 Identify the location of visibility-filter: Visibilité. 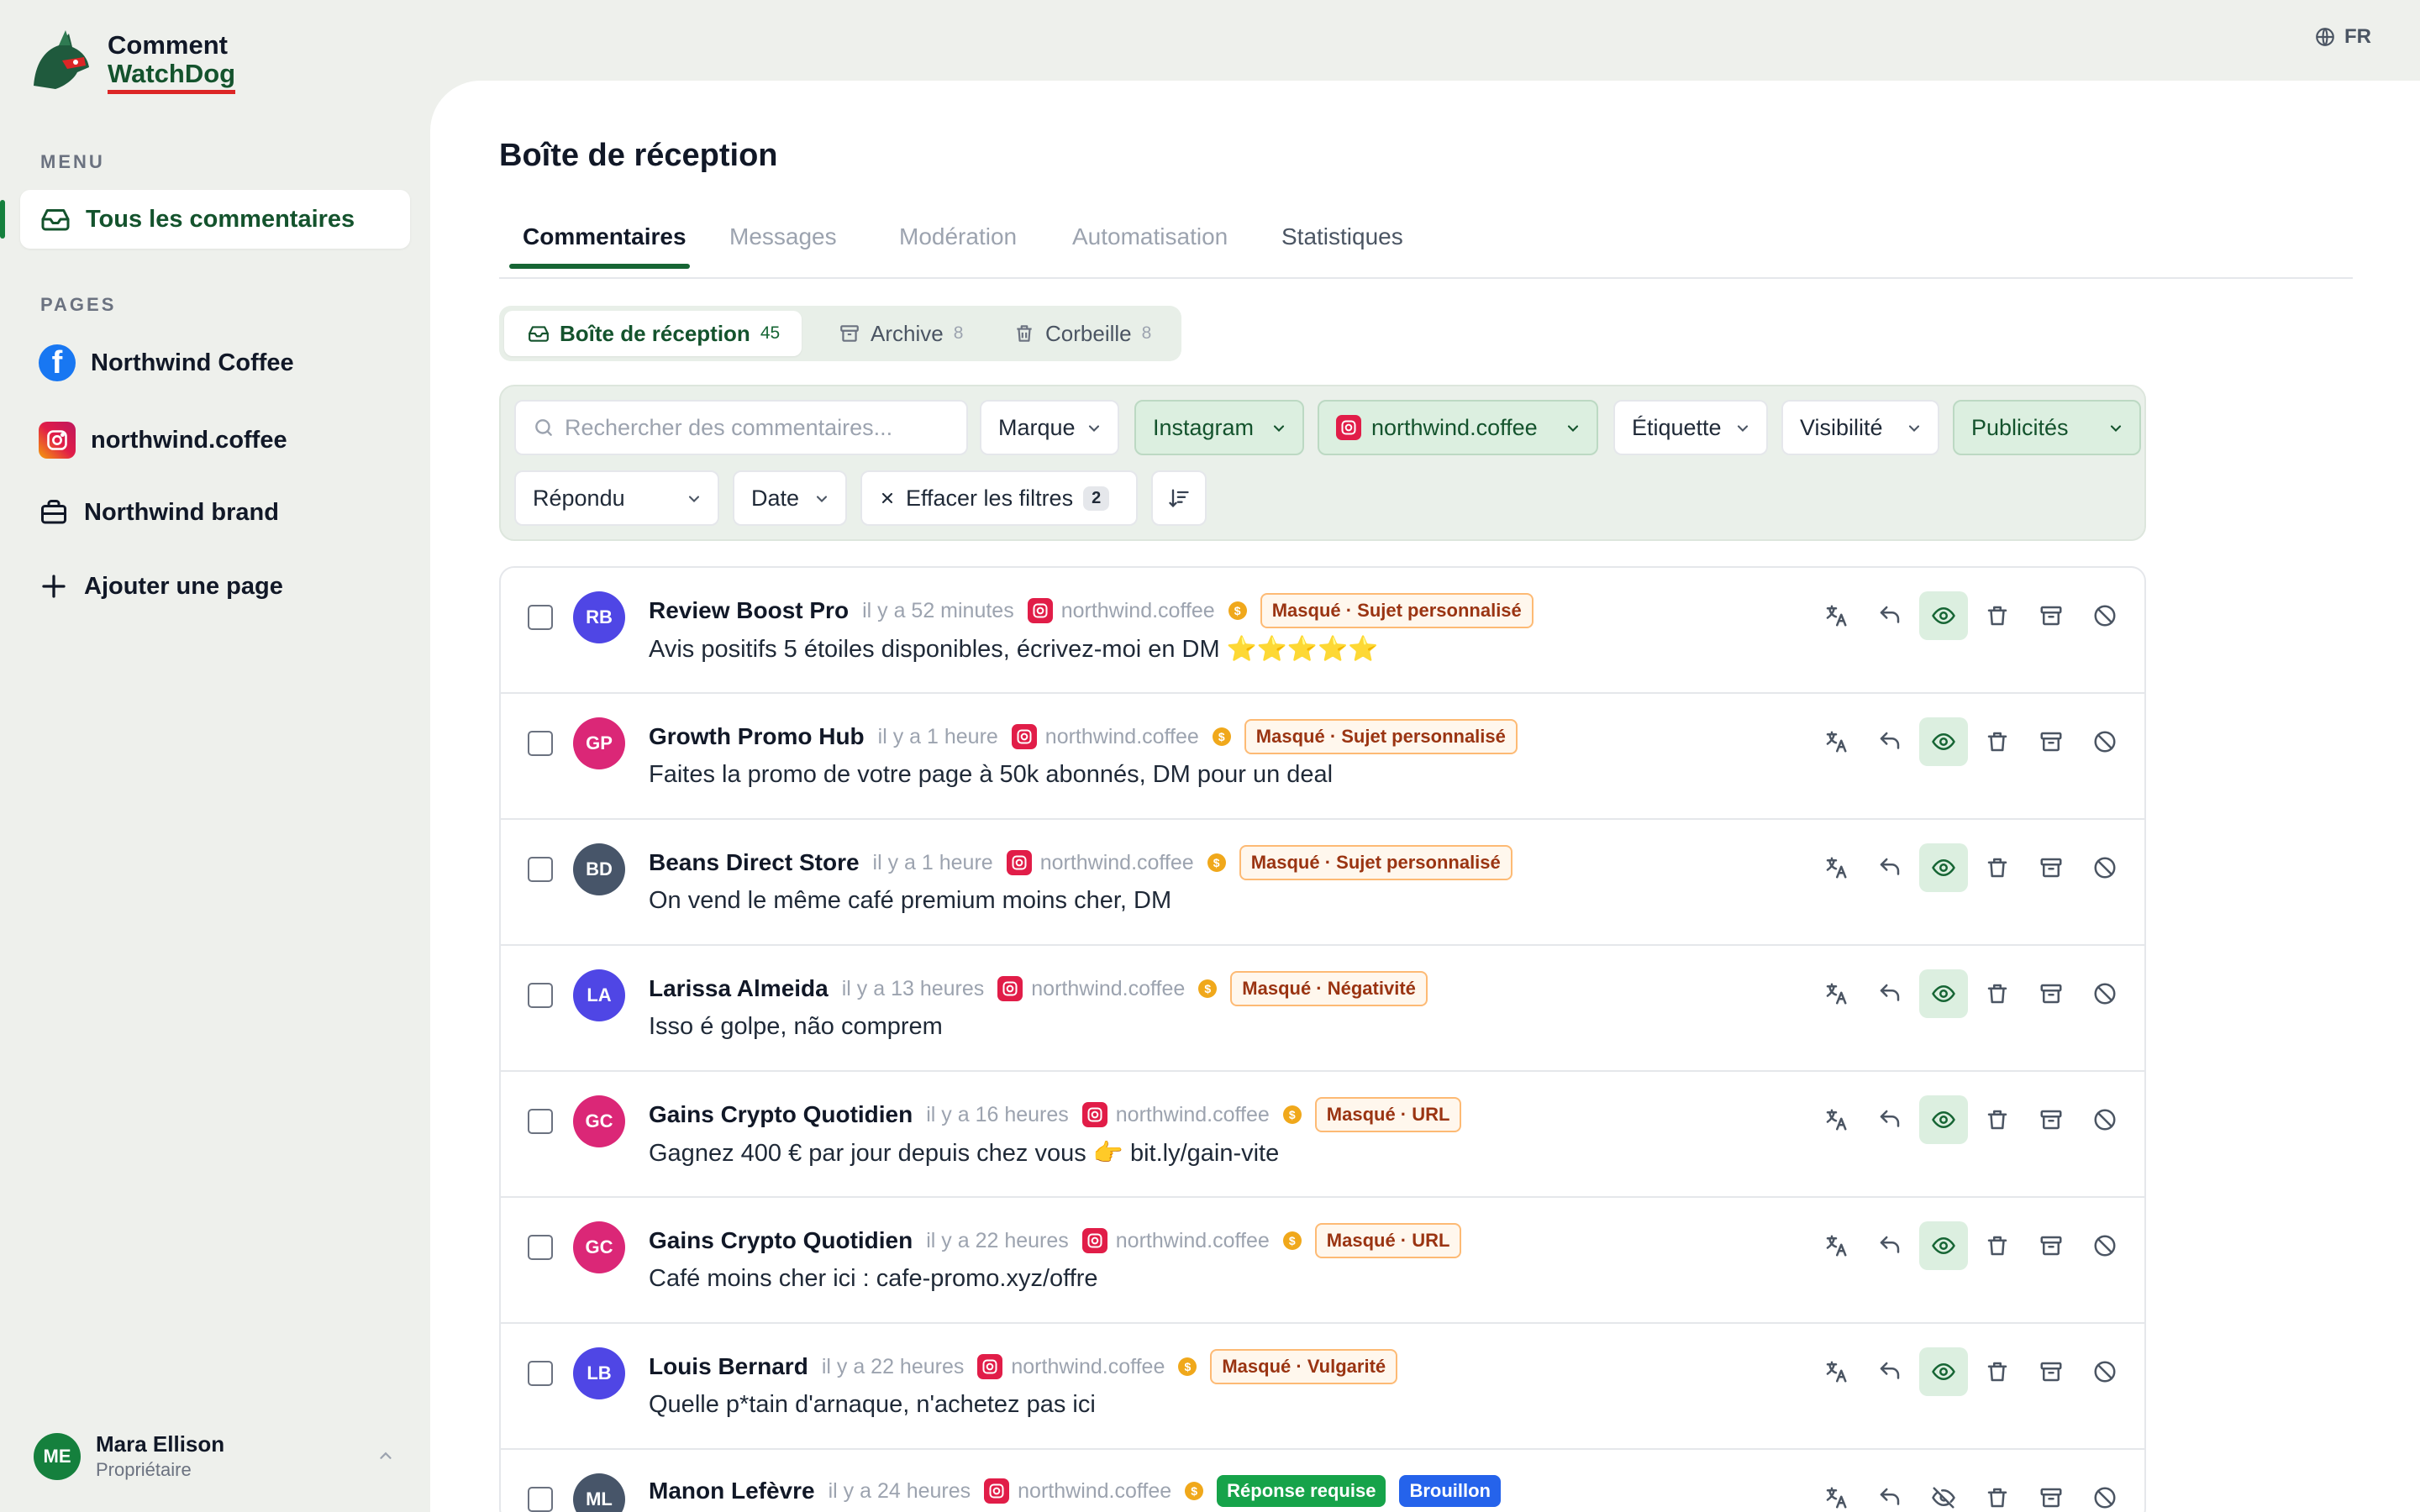
(1860, 427).